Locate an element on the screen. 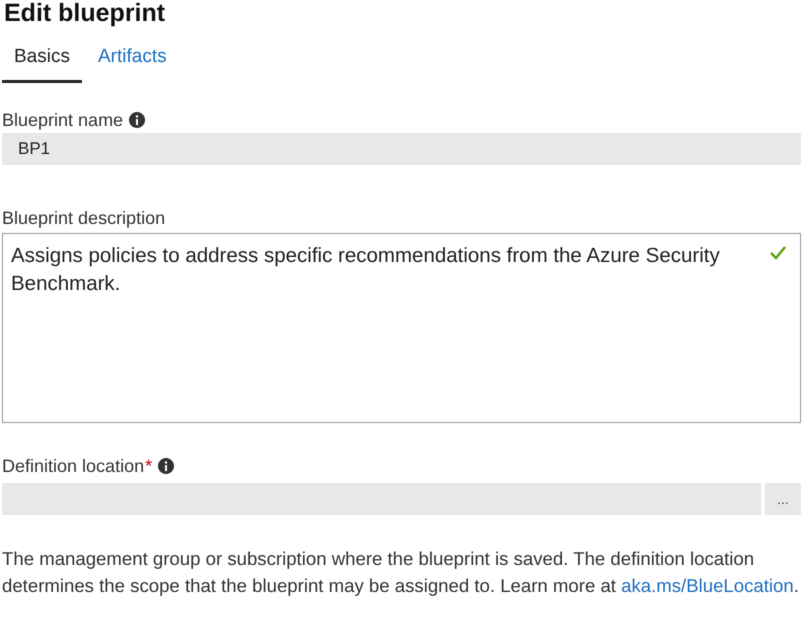 The width and height of the screenshot is (809, 634). field-label: Blueprint name is located at coordinates (63, 120).